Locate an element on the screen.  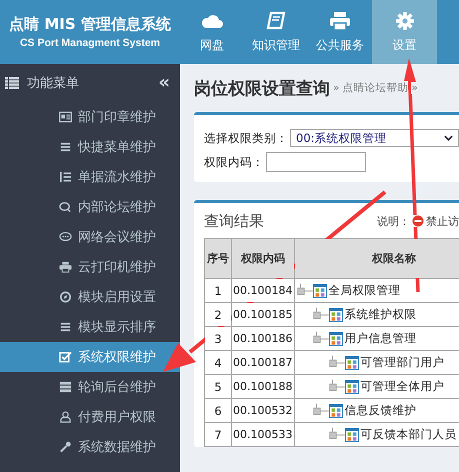
nav-tab: 知识管理 is located at coordinates (276, 32).